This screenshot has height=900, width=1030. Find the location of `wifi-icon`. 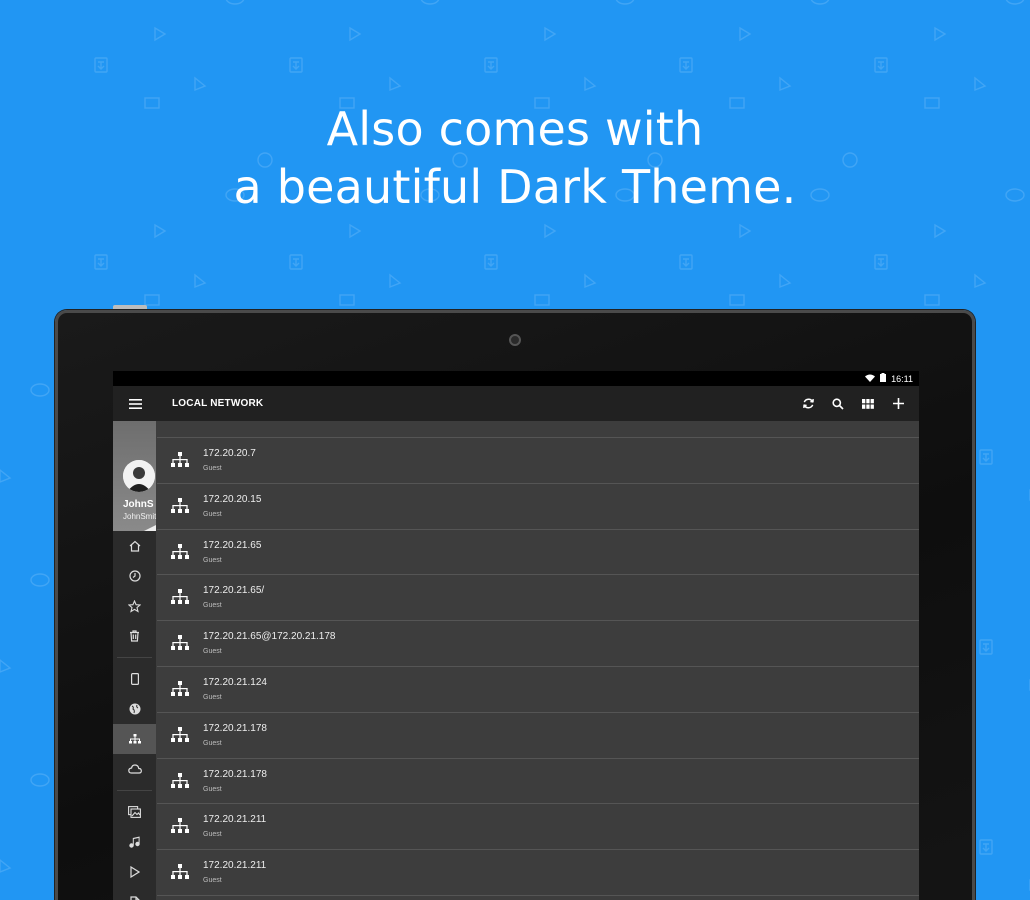

wifi-icon is located at coordinates (870, 379).